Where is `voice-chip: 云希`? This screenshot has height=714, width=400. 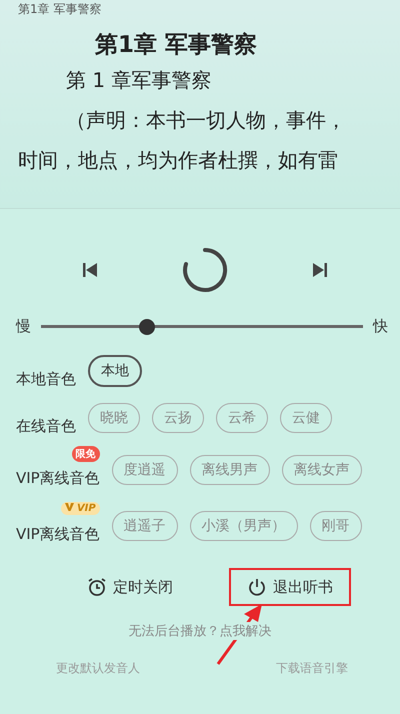
voice-chip: 云希 is located at coordinates (242, 418).